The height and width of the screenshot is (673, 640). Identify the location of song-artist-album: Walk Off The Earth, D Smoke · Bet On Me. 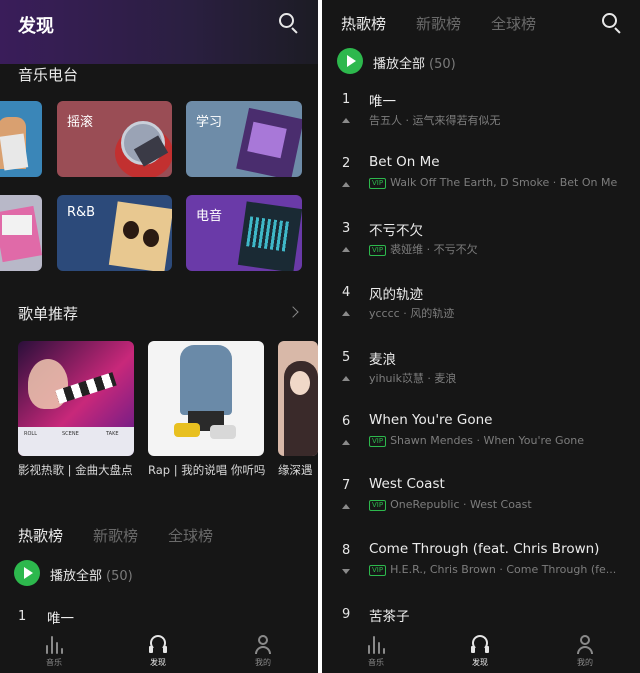
(504, 182).